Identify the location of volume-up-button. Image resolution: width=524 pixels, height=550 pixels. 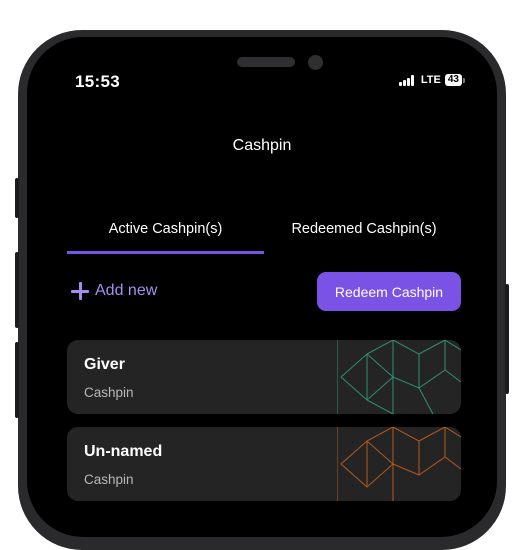
(17, 290).